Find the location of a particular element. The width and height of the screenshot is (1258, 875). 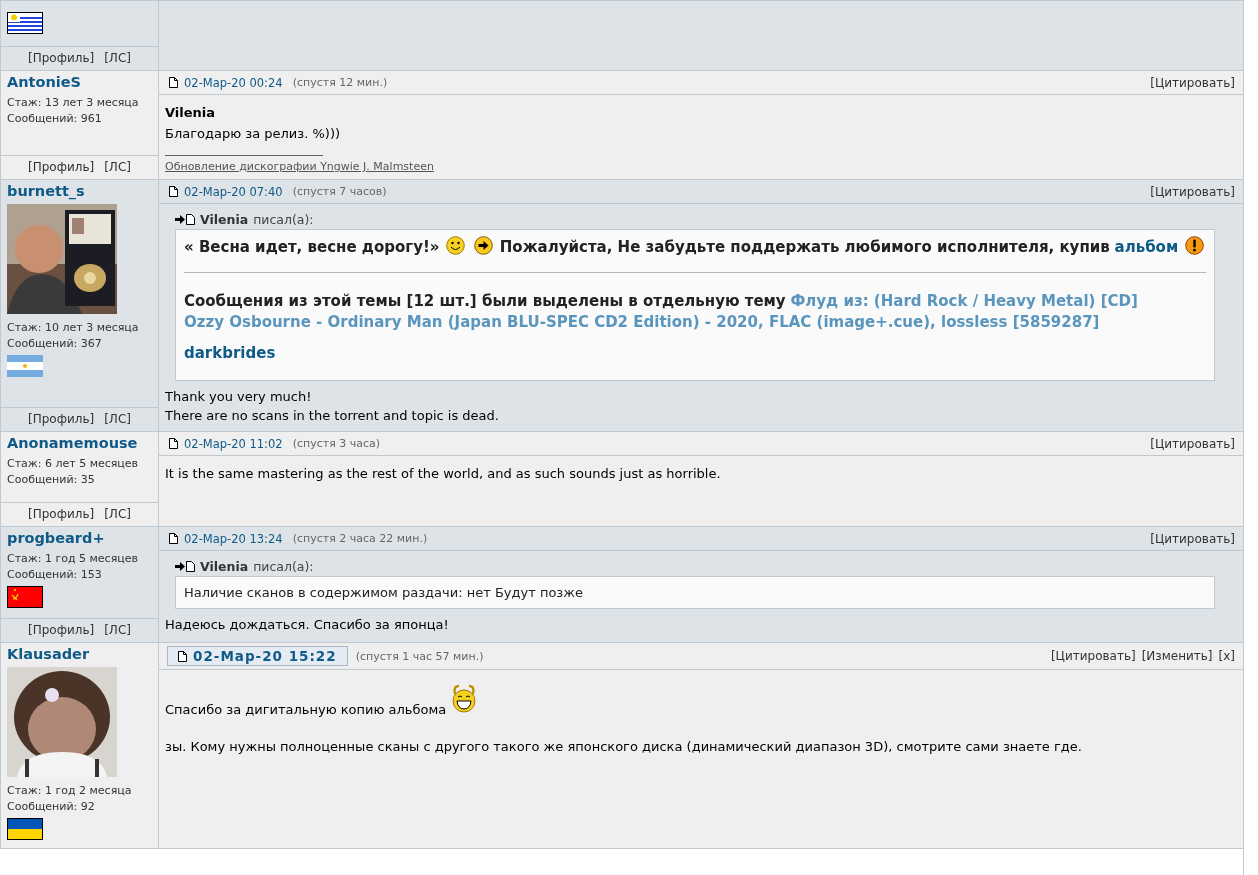

user-link: darkbrides is located at coordinates (230, 353).